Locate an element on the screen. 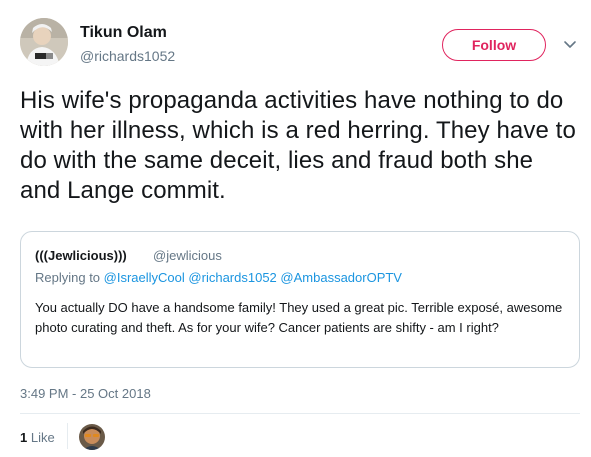 This screenshot has width=591, height=457. author-avatar is located at coordinates (44, 42).